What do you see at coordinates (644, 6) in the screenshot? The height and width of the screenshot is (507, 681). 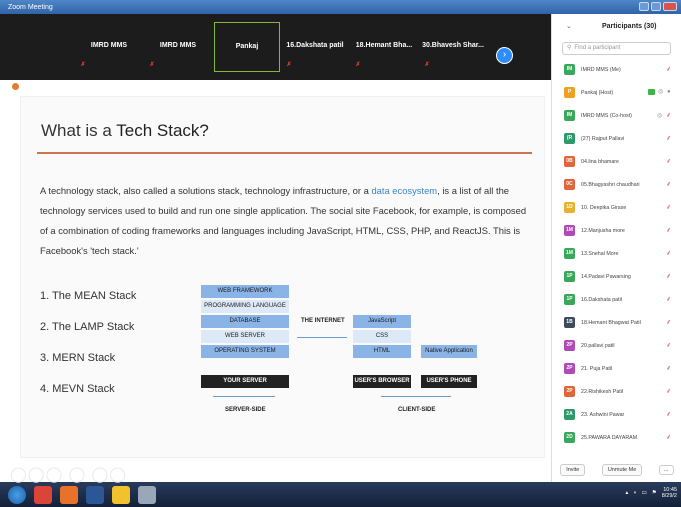 I see `minimize-button` at bounding box center [644, 6].